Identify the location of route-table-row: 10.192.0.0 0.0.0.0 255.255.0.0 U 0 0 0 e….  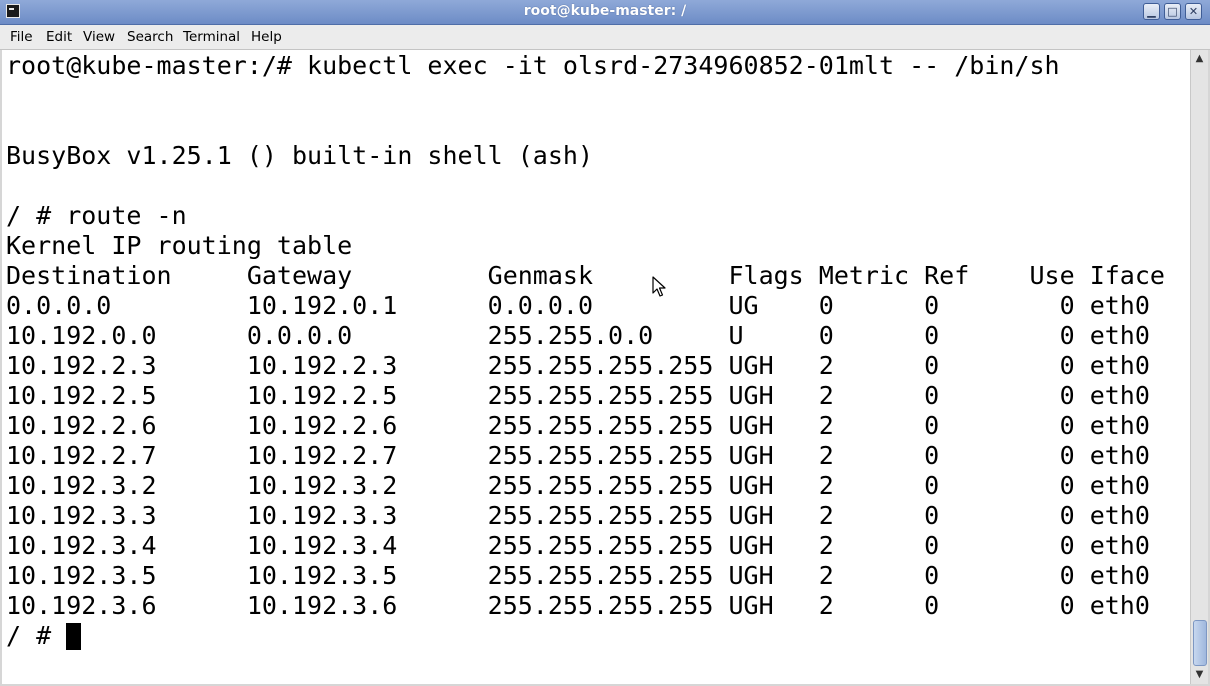
(578, 335).